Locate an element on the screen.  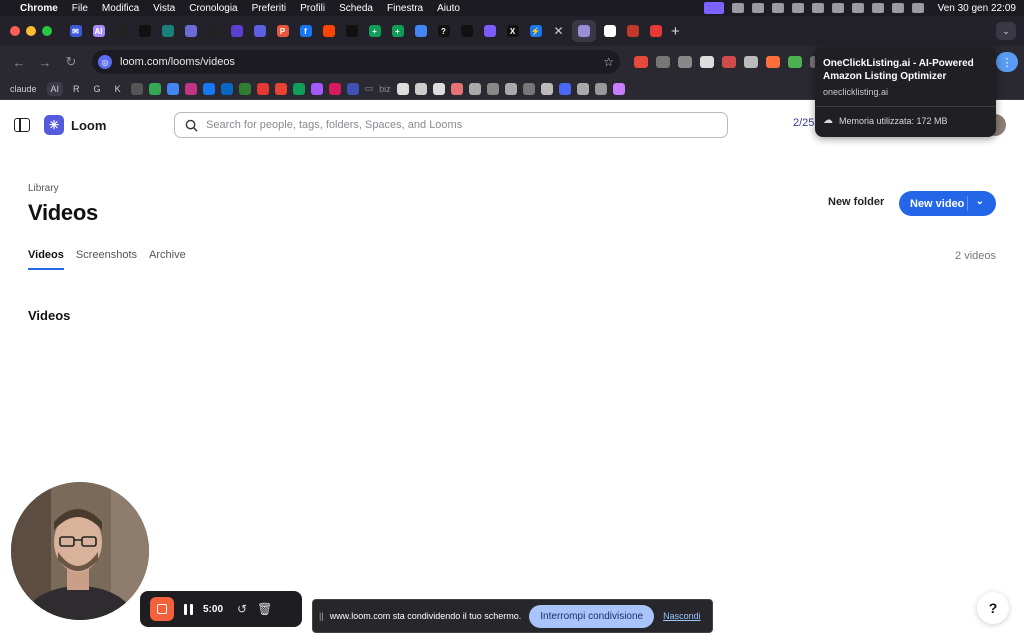
menu-profili: Profili is located at coordinates (312, 8).